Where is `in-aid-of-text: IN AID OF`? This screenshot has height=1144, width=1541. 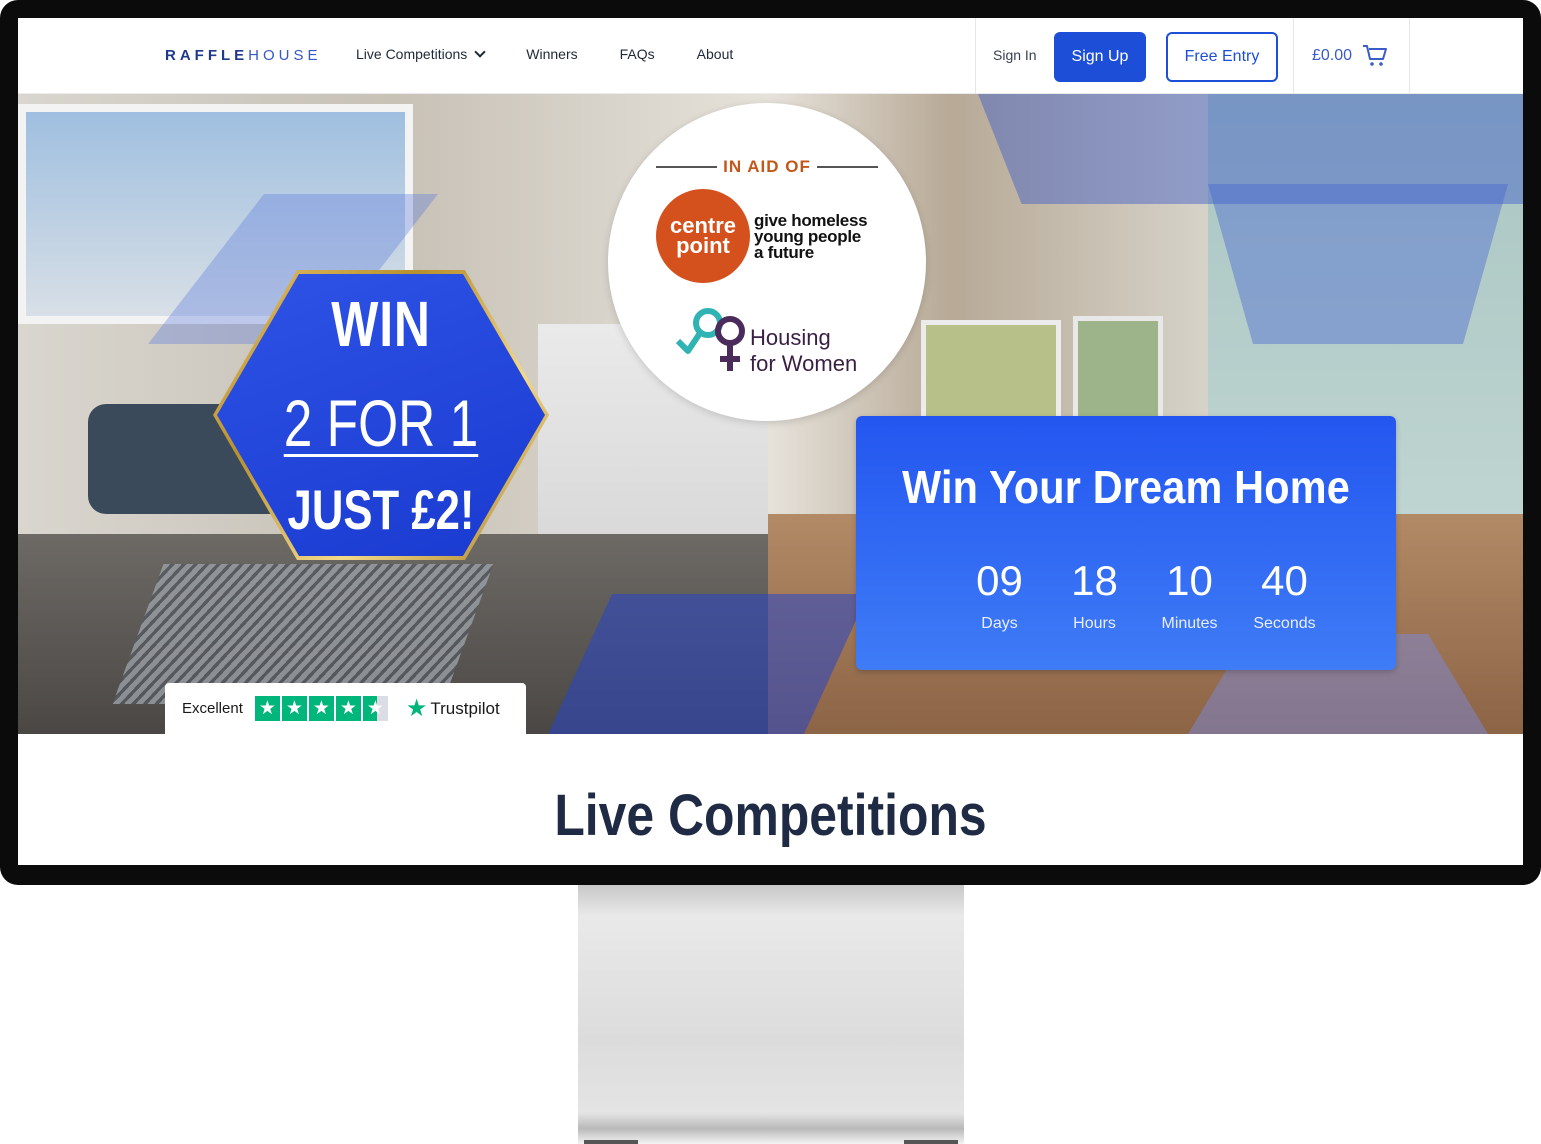
in-aid-of-text: IN AID OF is located at coordinates (767, 166).